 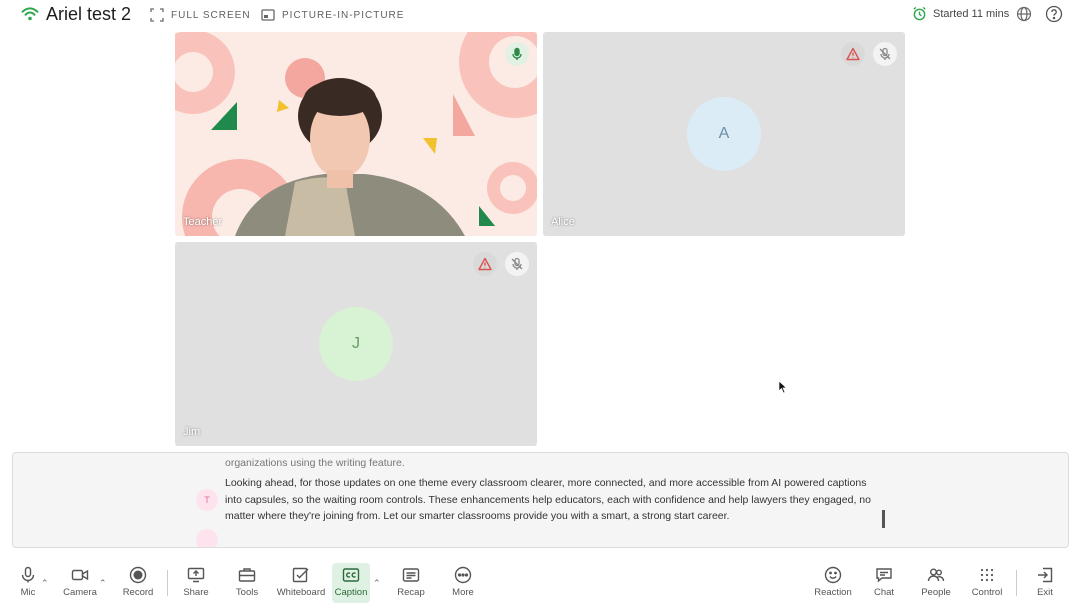 What do you see at coordinates (884, 592) in the screenshot?
I see `chat-label: Chat` at bounding box center [884, 592].